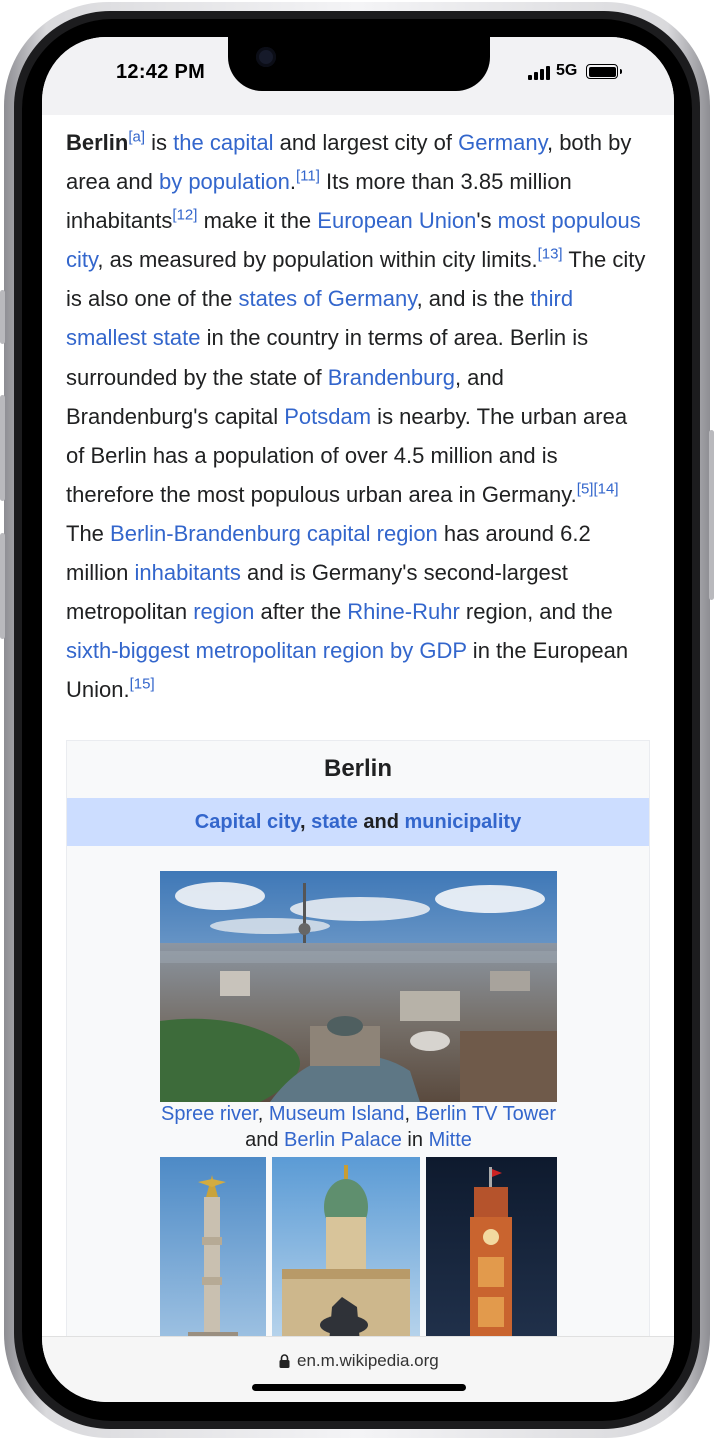 The height and width of the screenshot is (1441, 714). I want to click on lock-icon, so click(284, 1361).